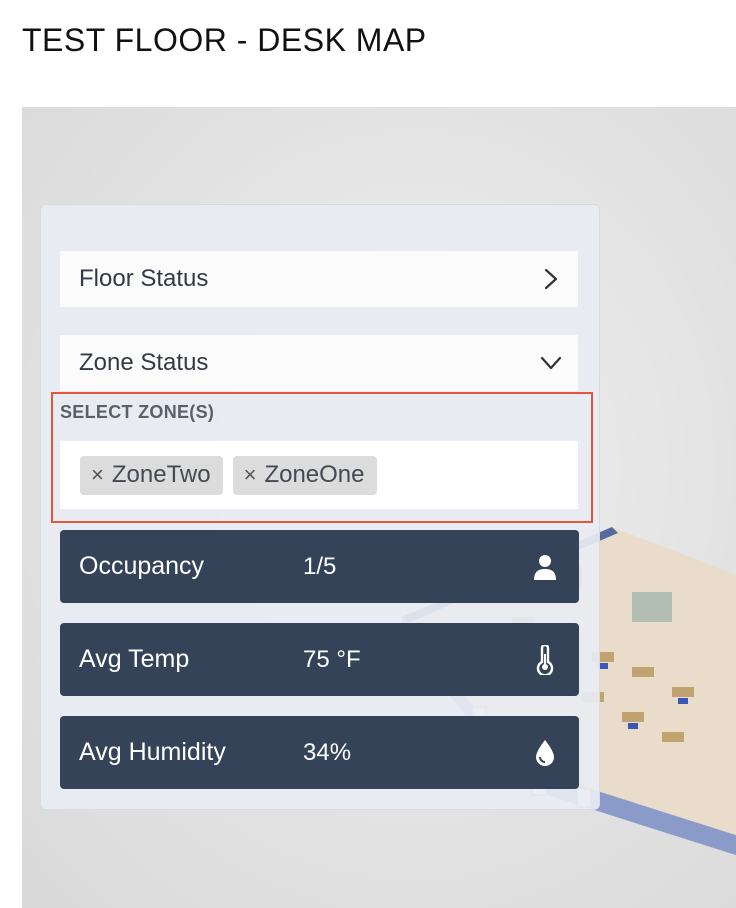 The image size is (736, 908). What do you see at coordinates (142, 566) in the screenshot?
I see `stat-name: Occupancy` at bounding box center [142, 566].